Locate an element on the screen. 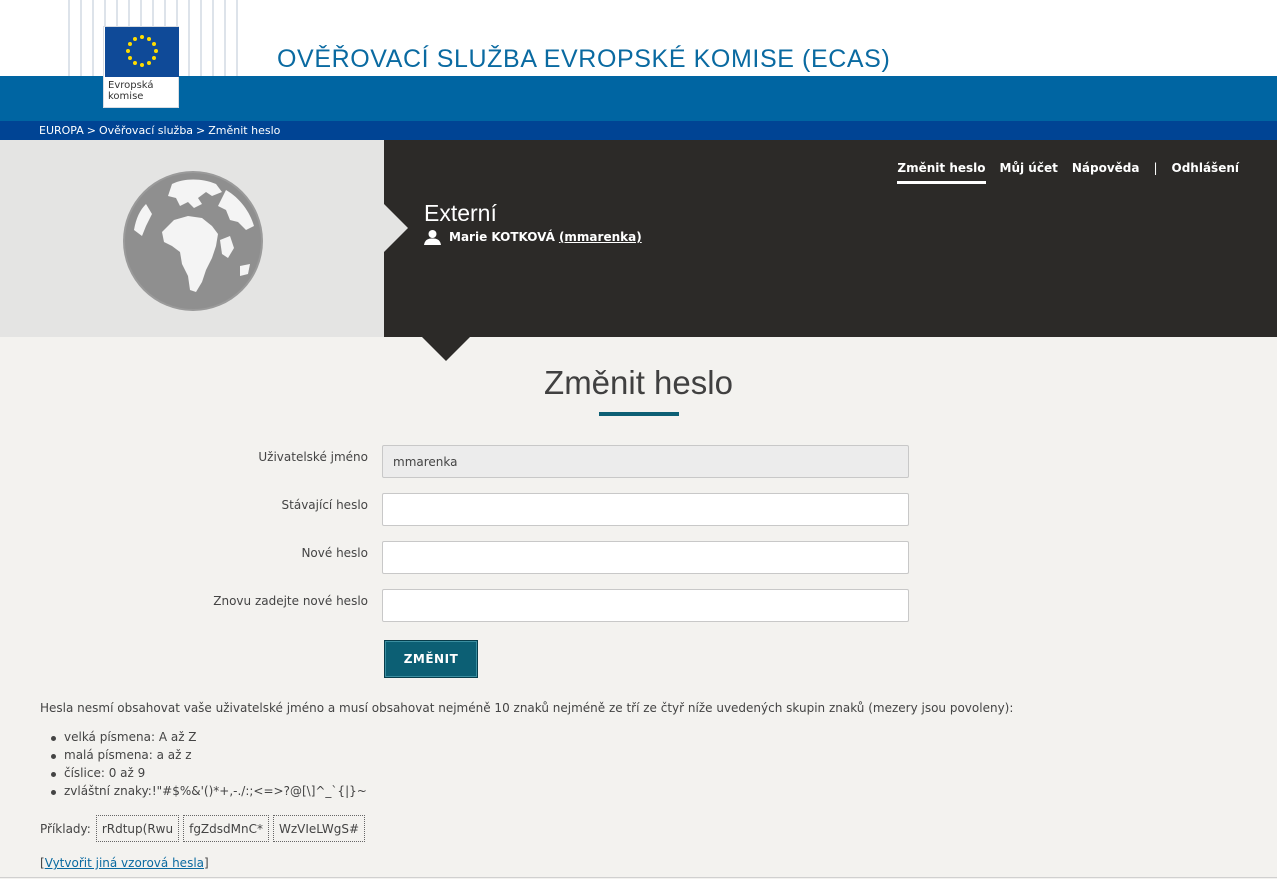  list-item: malá písmena: a až z is located at coordinates (209, 757).